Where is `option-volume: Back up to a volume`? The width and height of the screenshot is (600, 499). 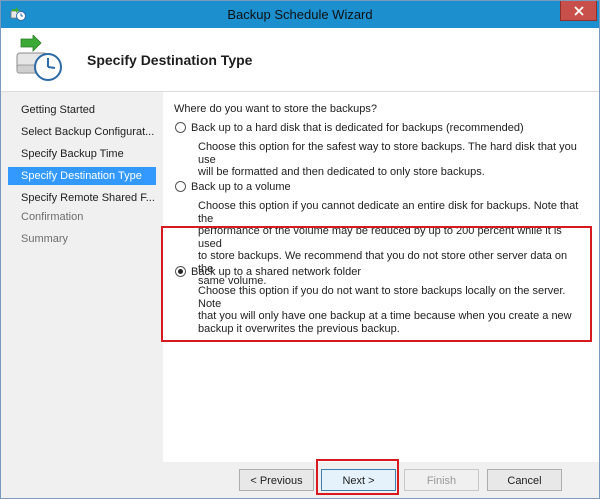
option-volume: Back up to a volume is located at coordinates (233, 187).